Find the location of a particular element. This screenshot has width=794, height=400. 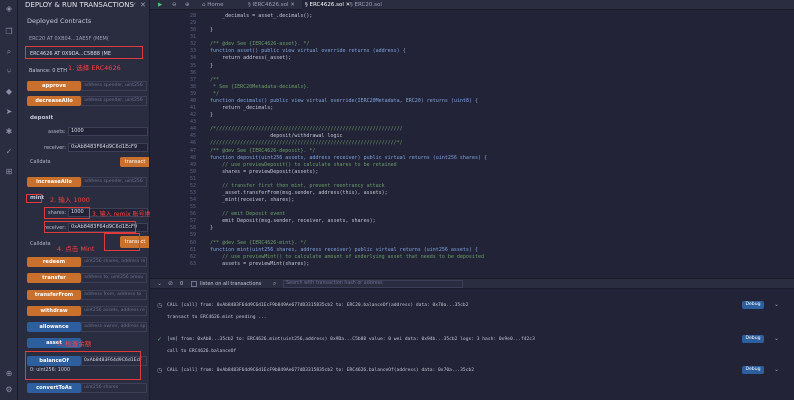

code-line: assets = previewMint(shares); is located at coordinates (254, 263).